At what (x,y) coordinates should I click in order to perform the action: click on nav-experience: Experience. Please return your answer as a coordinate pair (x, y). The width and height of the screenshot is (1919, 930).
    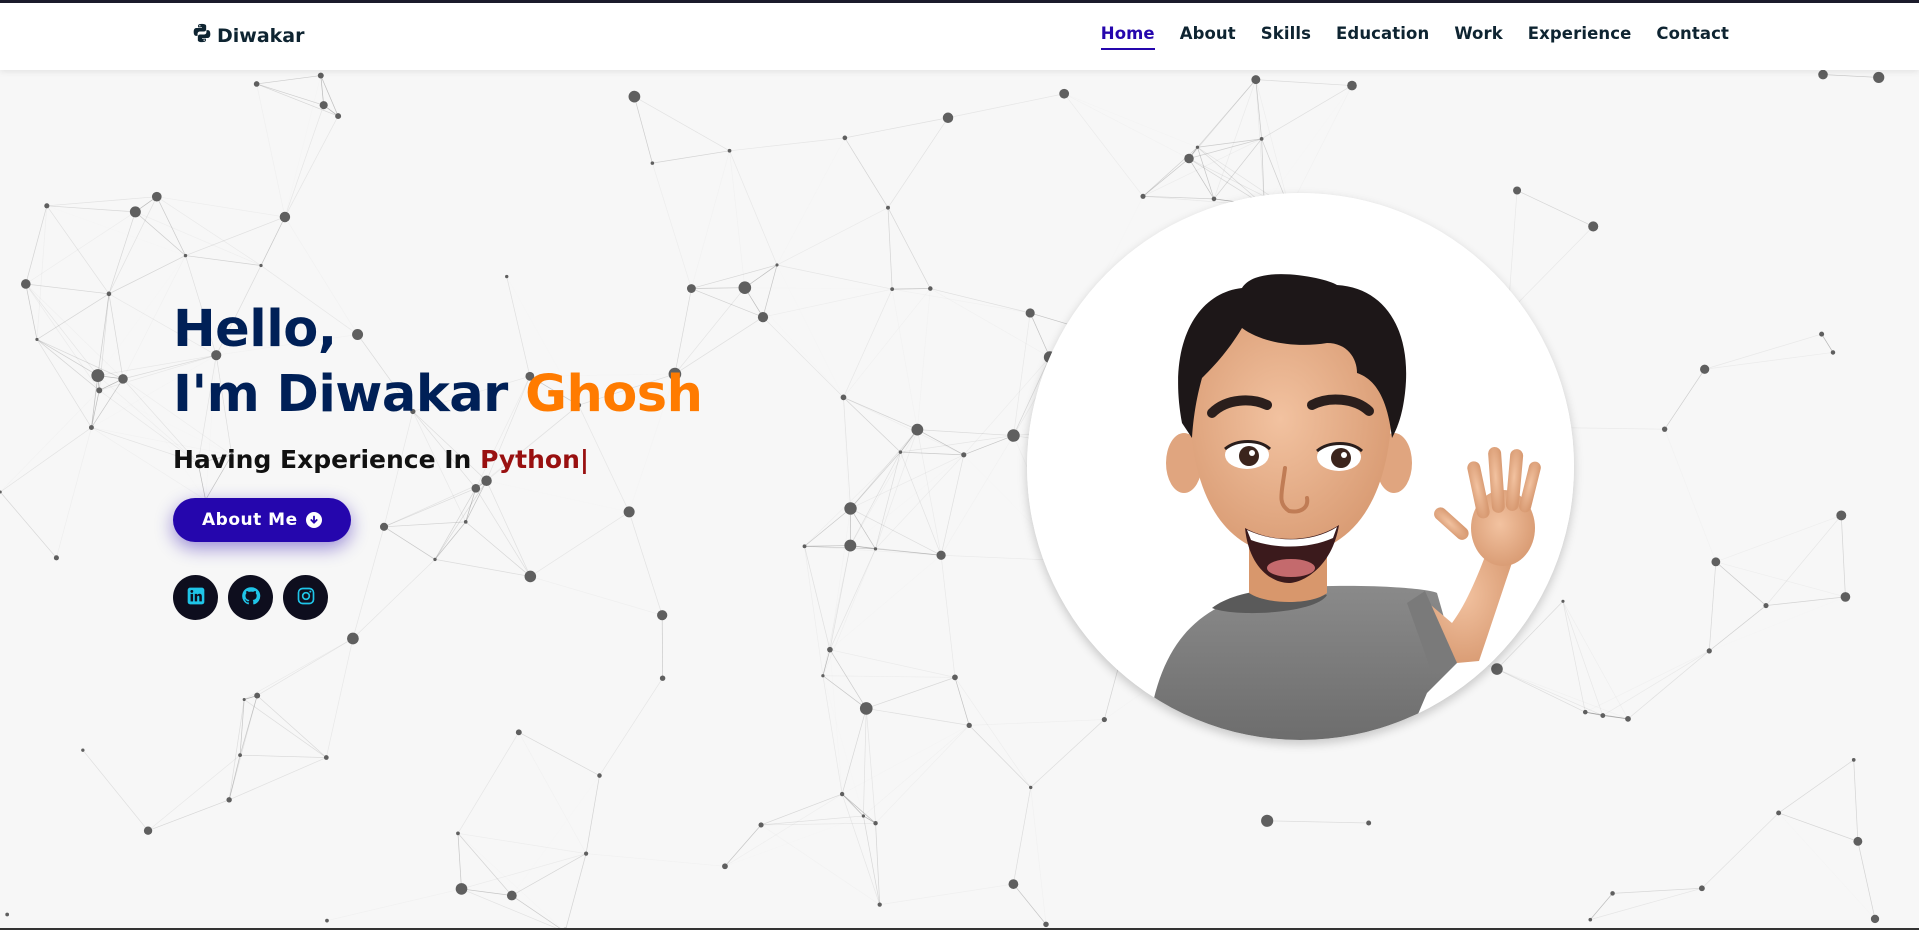
    Looking at the image, I should click on (1580, 37).